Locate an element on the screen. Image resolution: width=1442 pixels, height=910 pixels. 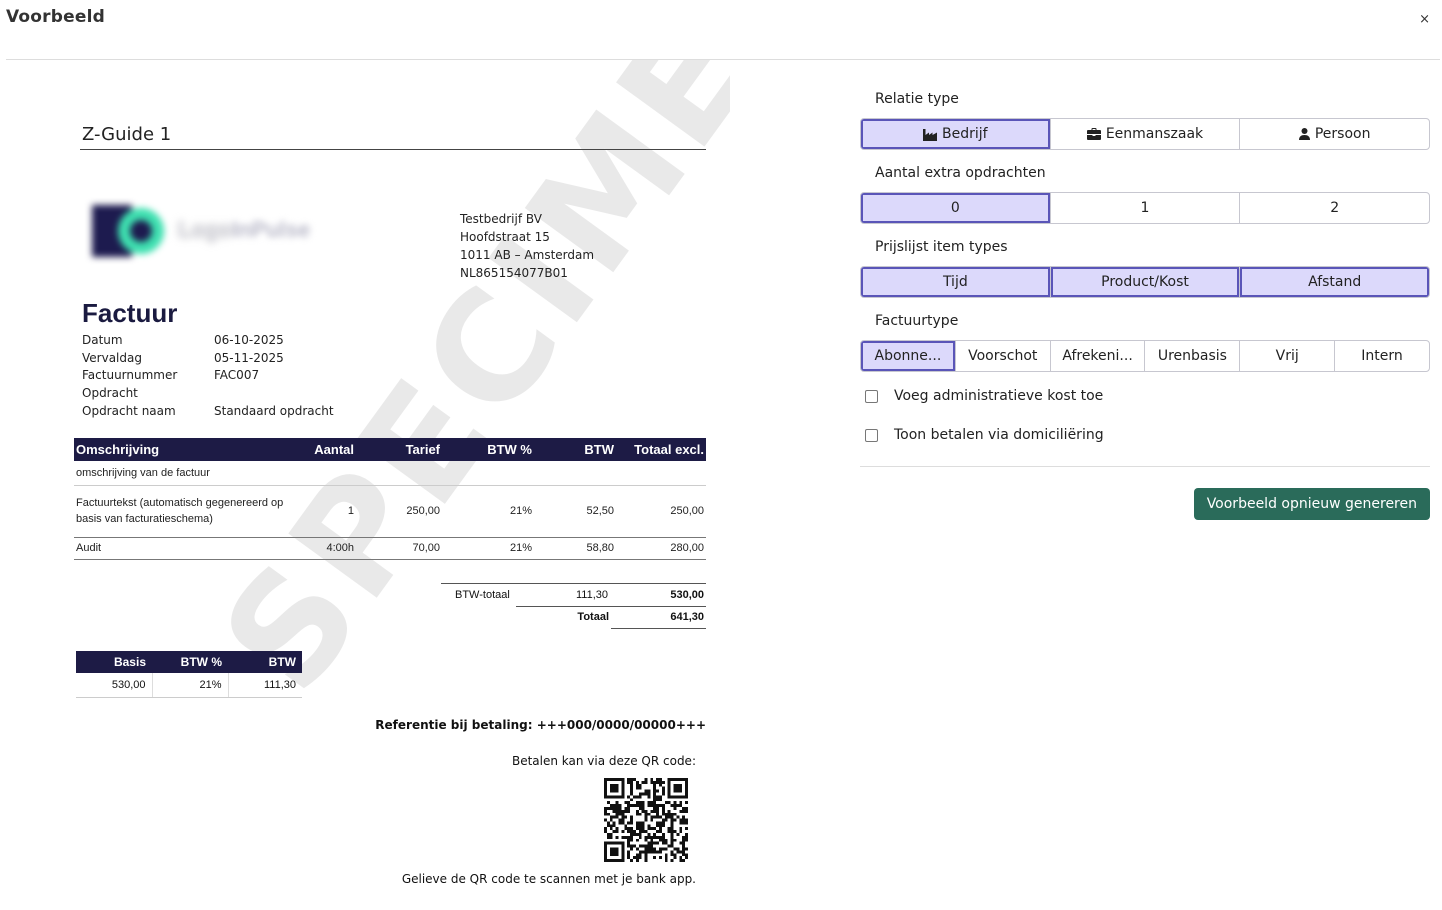
factuurtype-label: Factuurtype is located at coordinates (917, 321).